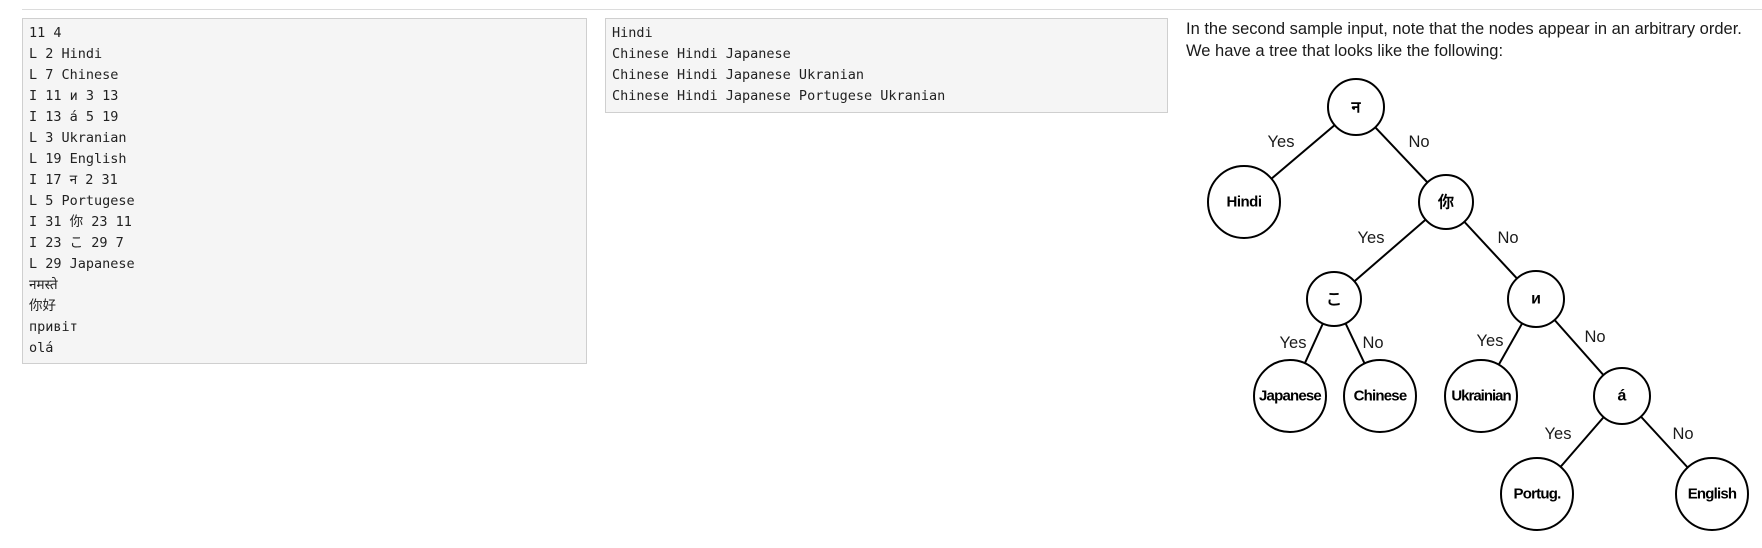  What do you see at coordinates (1481, 396) in the screenshot?
I see `node-label-ukrainian: Ukrainian` at bounding box center [1481, 396].